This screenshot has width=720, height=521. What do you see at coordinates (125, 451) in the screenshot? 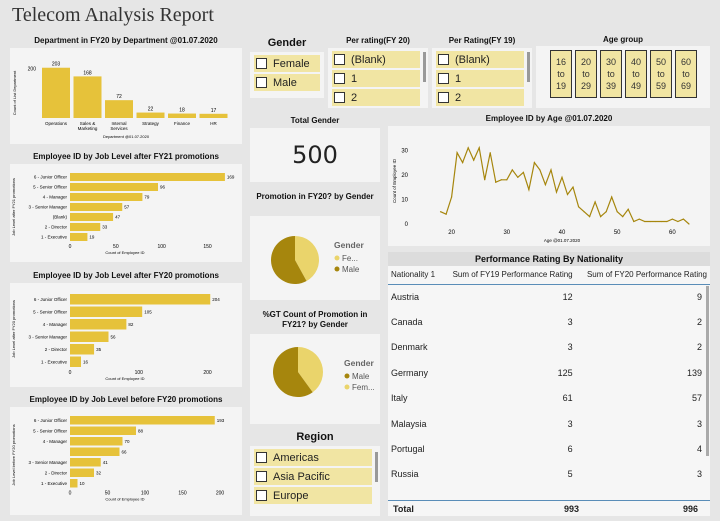
I see `data-label: 66` at bounding box center [125, 451].